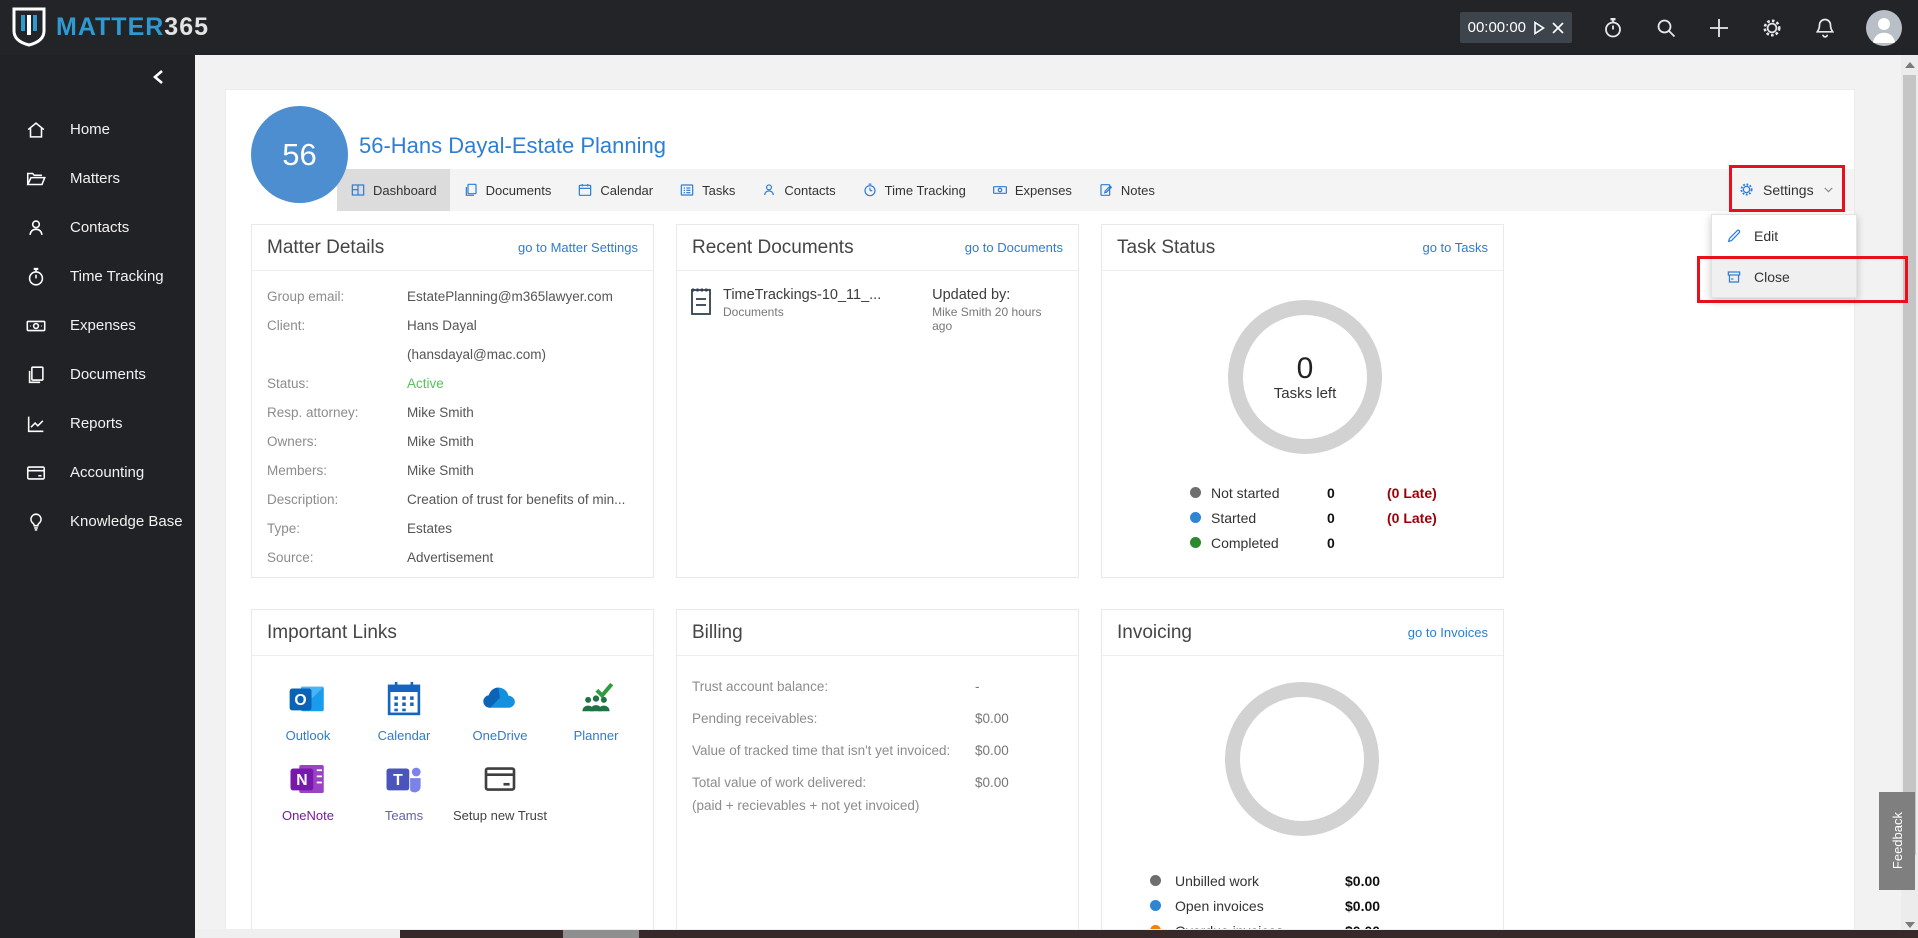 The image size is (1918, 938). I want to click on documents-icon, so click(36, 374).